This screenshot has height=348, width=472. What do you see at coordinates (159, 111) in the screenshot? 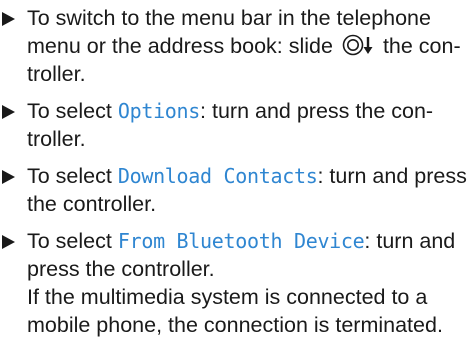
I see `menu-item-options: Options` at bounding box center [159, 111].